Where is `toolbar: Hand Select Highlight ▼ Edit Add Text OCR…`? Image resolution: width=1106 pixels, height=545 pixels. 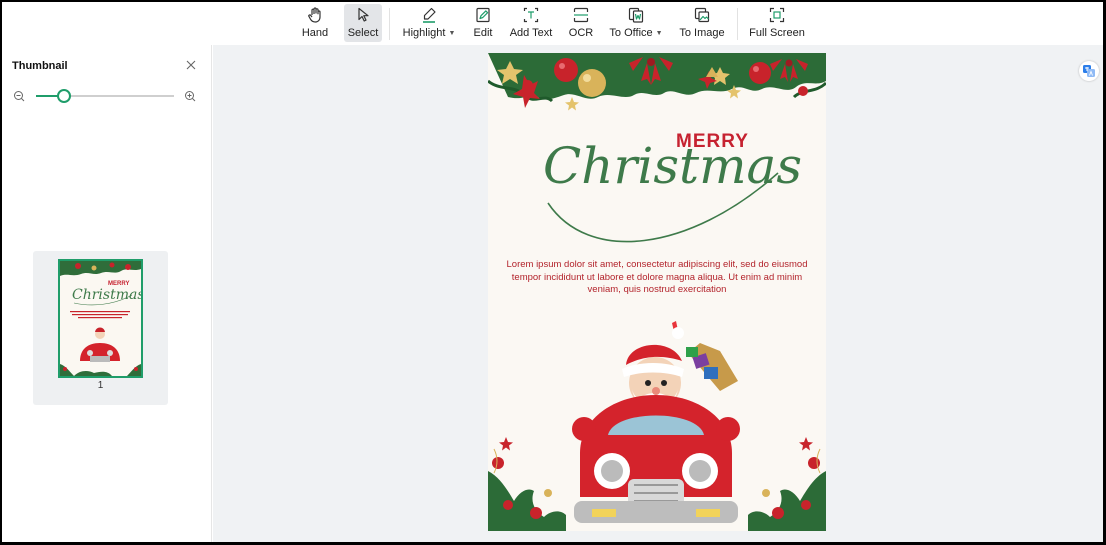
toolbar: Hand Select Highlight ▼ Edit Add Text OCR… is located at coordinates (552, 23).